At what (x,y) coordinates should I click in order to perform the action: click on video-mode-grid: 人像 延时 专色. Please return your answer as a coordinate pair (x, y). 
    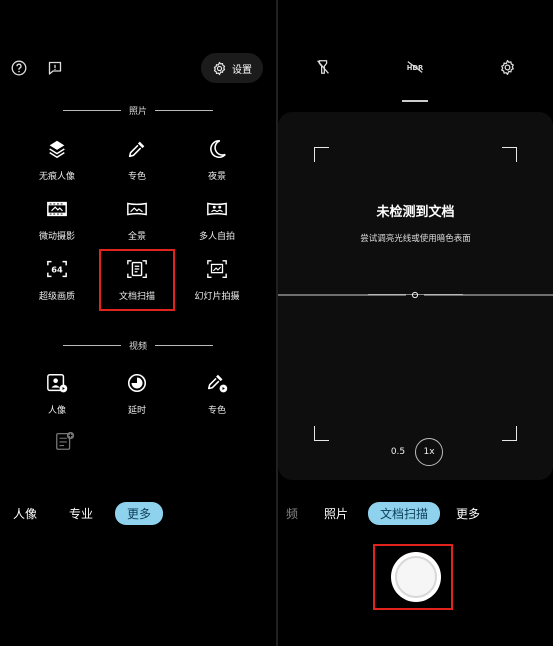
    Looking at the image, I should click on (138, 394).